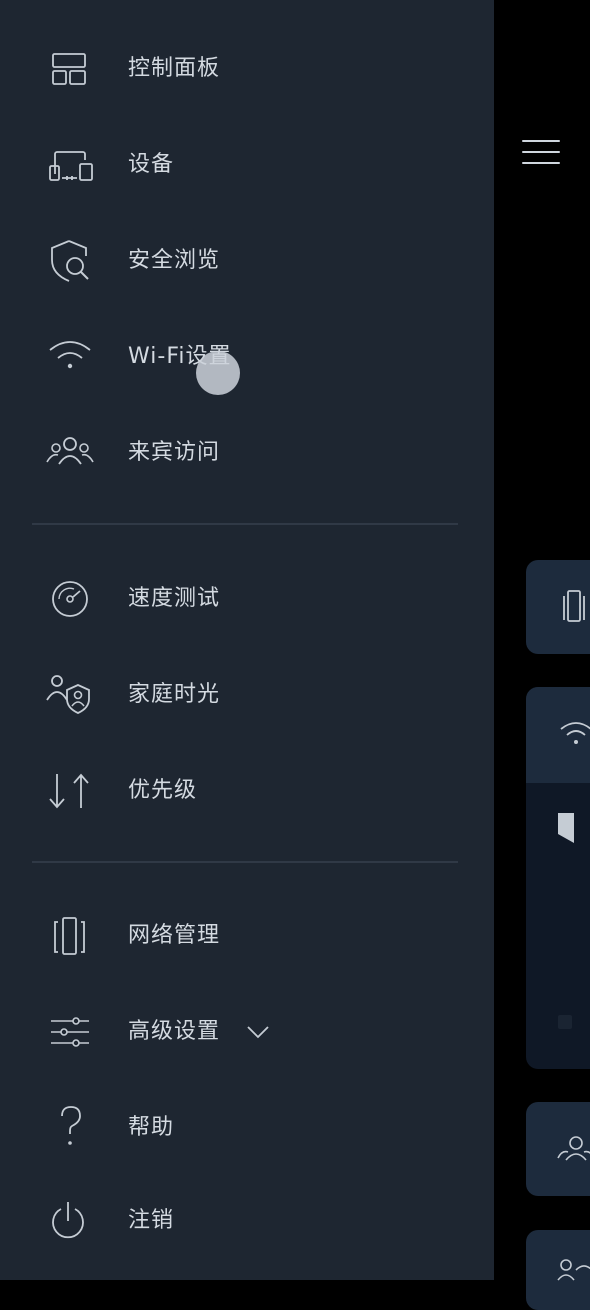 Image resolution: width=590 pixels, height=1310 pixels. I want to click on background-network-card, so click(558, 607).